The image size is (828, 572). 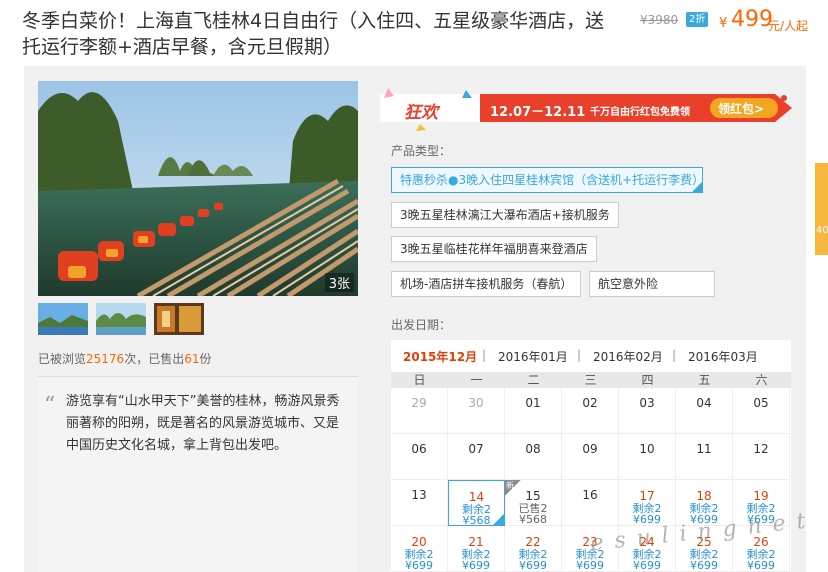 I want to click on thumbnail-2-image, so click(x=121, y=319).